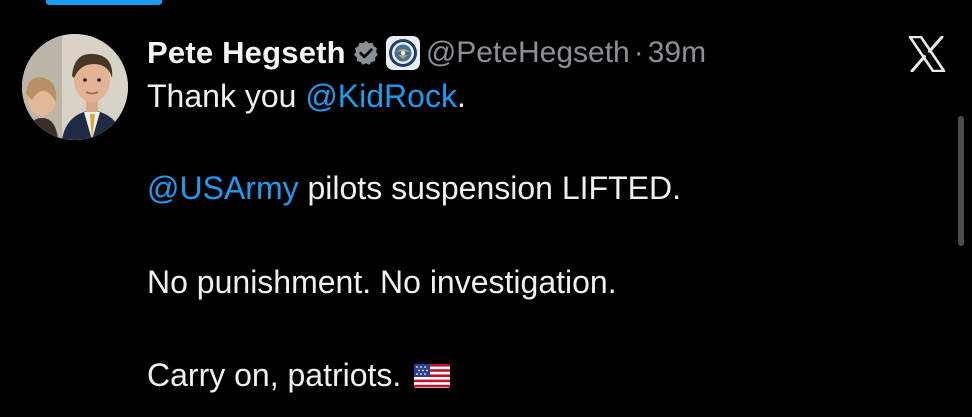 The height and width of the screenshot is (417, 972). I want to click on tweet-text-segment: pilots suspension LIFTED., so click(489, 188).